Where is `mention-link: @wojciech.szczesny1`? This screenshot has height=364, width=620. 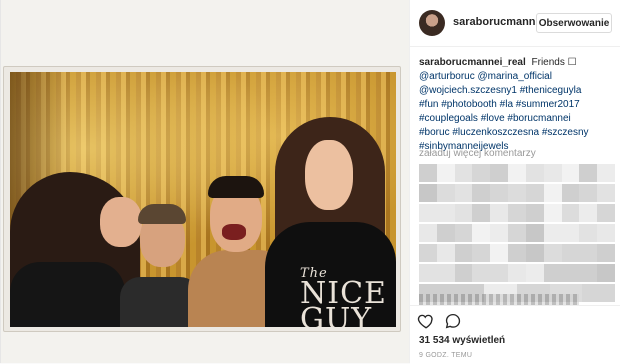 mention-link: @wojciech.szczesny1 is located at coordinates (468, 90).